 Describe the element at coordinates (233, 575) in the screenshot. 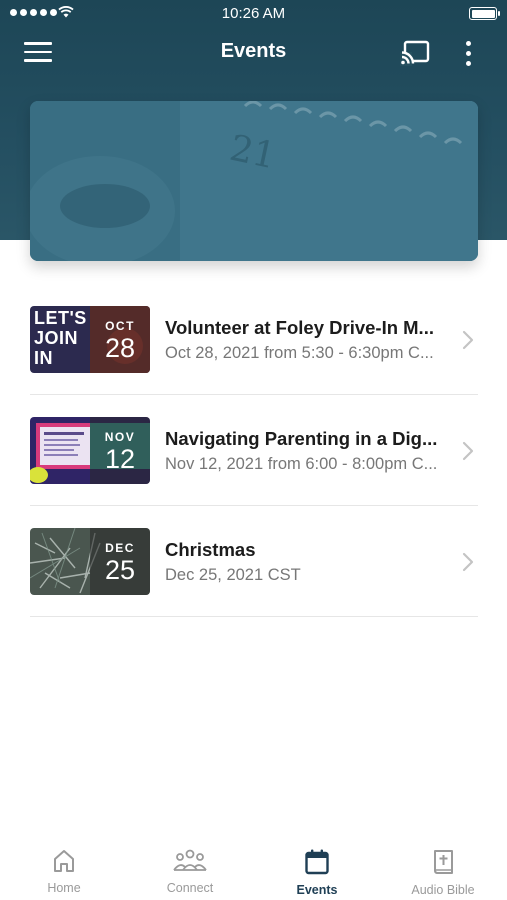

I see `event-subtitle: Dec 25, 2021 CST` at that location.